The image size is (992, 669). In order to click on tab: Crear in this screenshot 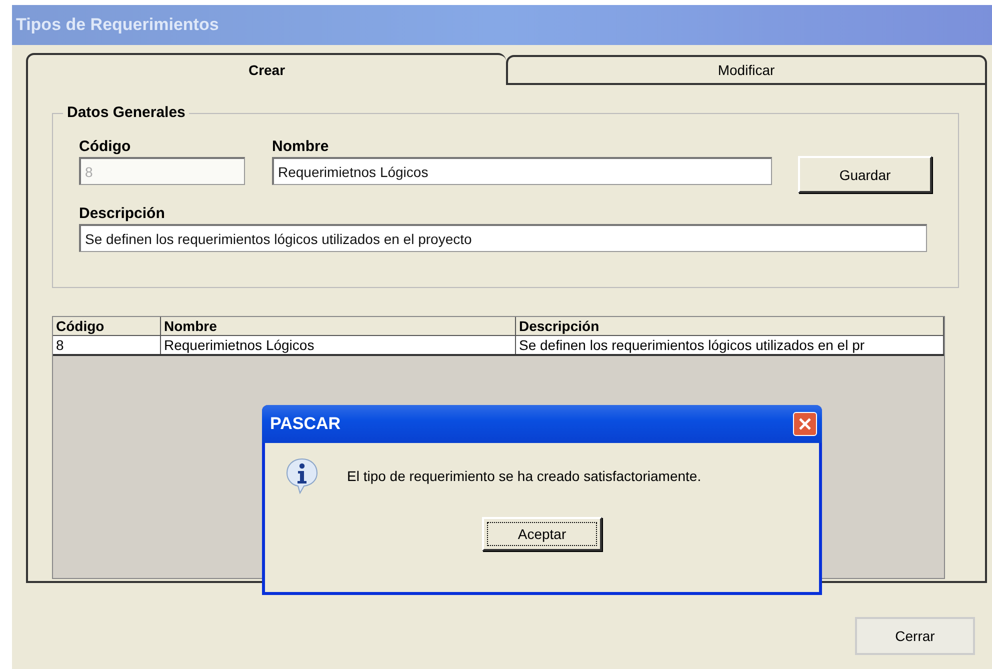, I will do `click(266, 69)`.